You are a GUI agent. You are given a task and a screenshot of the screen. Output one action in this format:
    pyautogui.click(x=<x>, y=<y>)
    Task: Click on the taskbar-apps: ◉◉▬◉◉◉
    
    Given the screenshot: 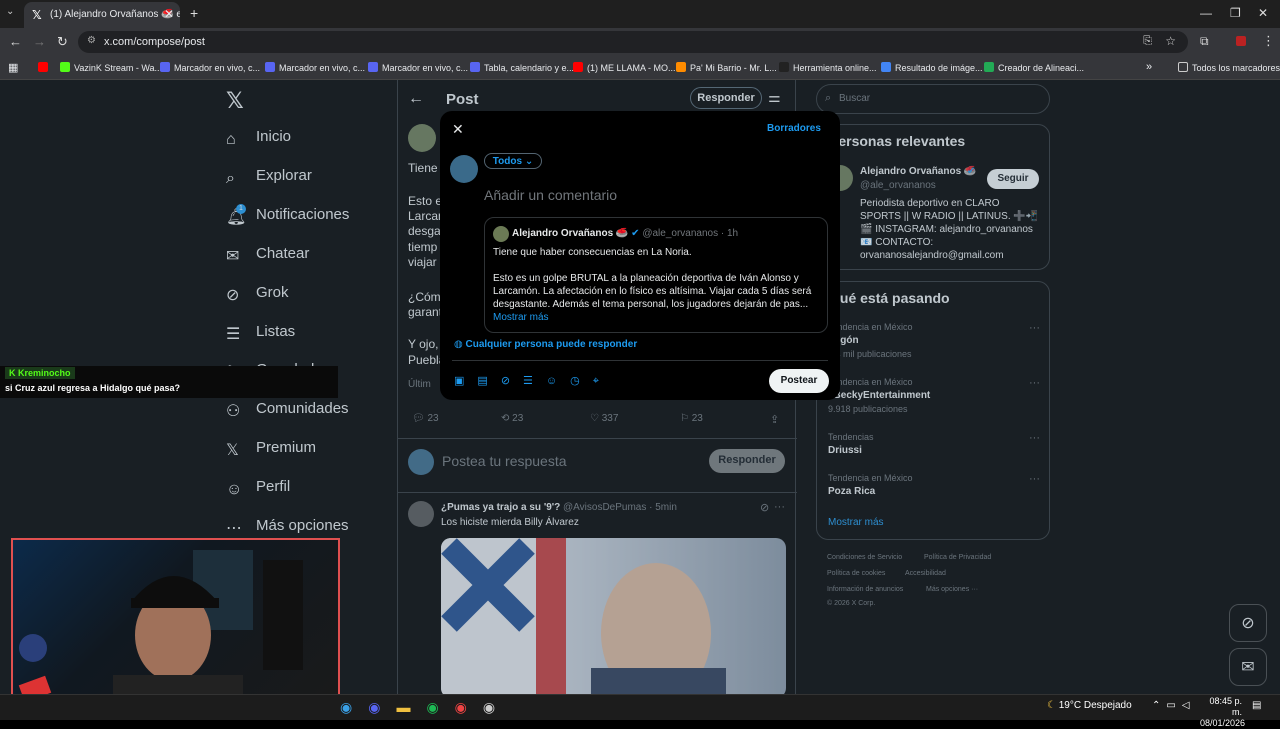 What is the action you would take?
    pyautogui.click(x=425, y=707)
    